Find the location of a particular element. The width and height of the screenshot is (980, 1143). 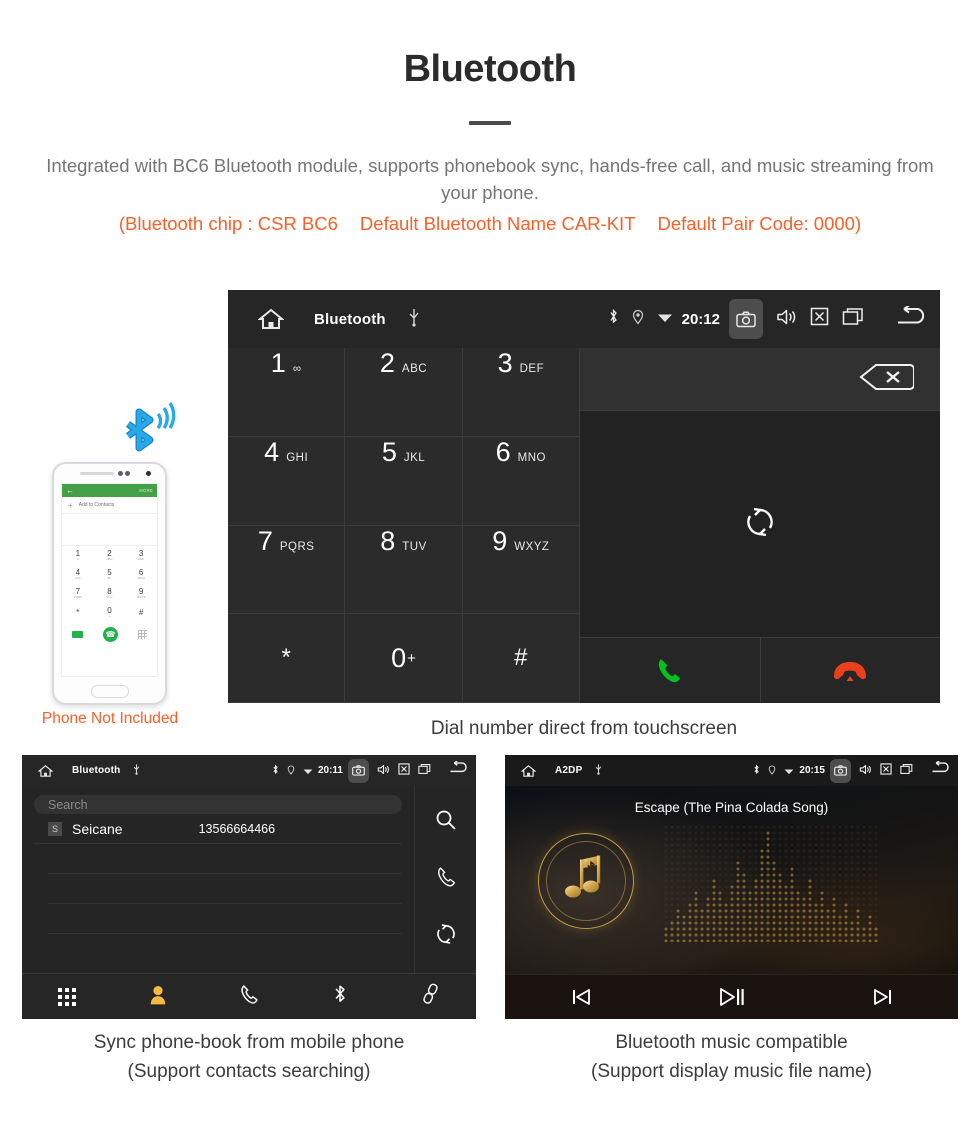

phone-key-hash: # is located at coordinates (141, 612).